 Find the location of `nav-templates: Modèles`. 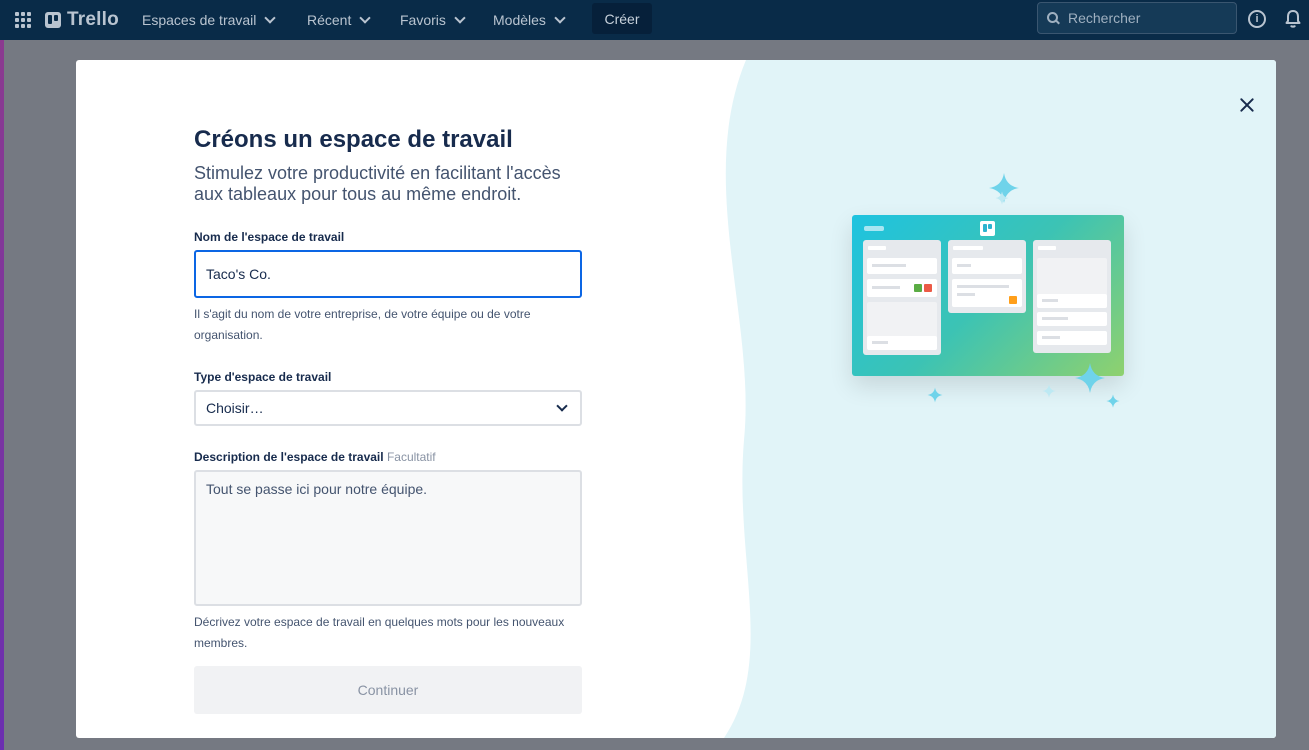

nav-templates: Modèles is located at coordinates (529, 20).